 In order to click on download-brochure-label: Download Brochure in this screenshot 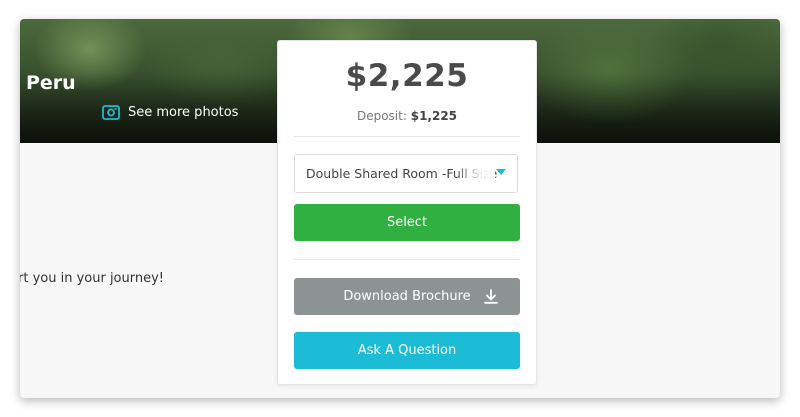, I will do `click(407, 296)`.